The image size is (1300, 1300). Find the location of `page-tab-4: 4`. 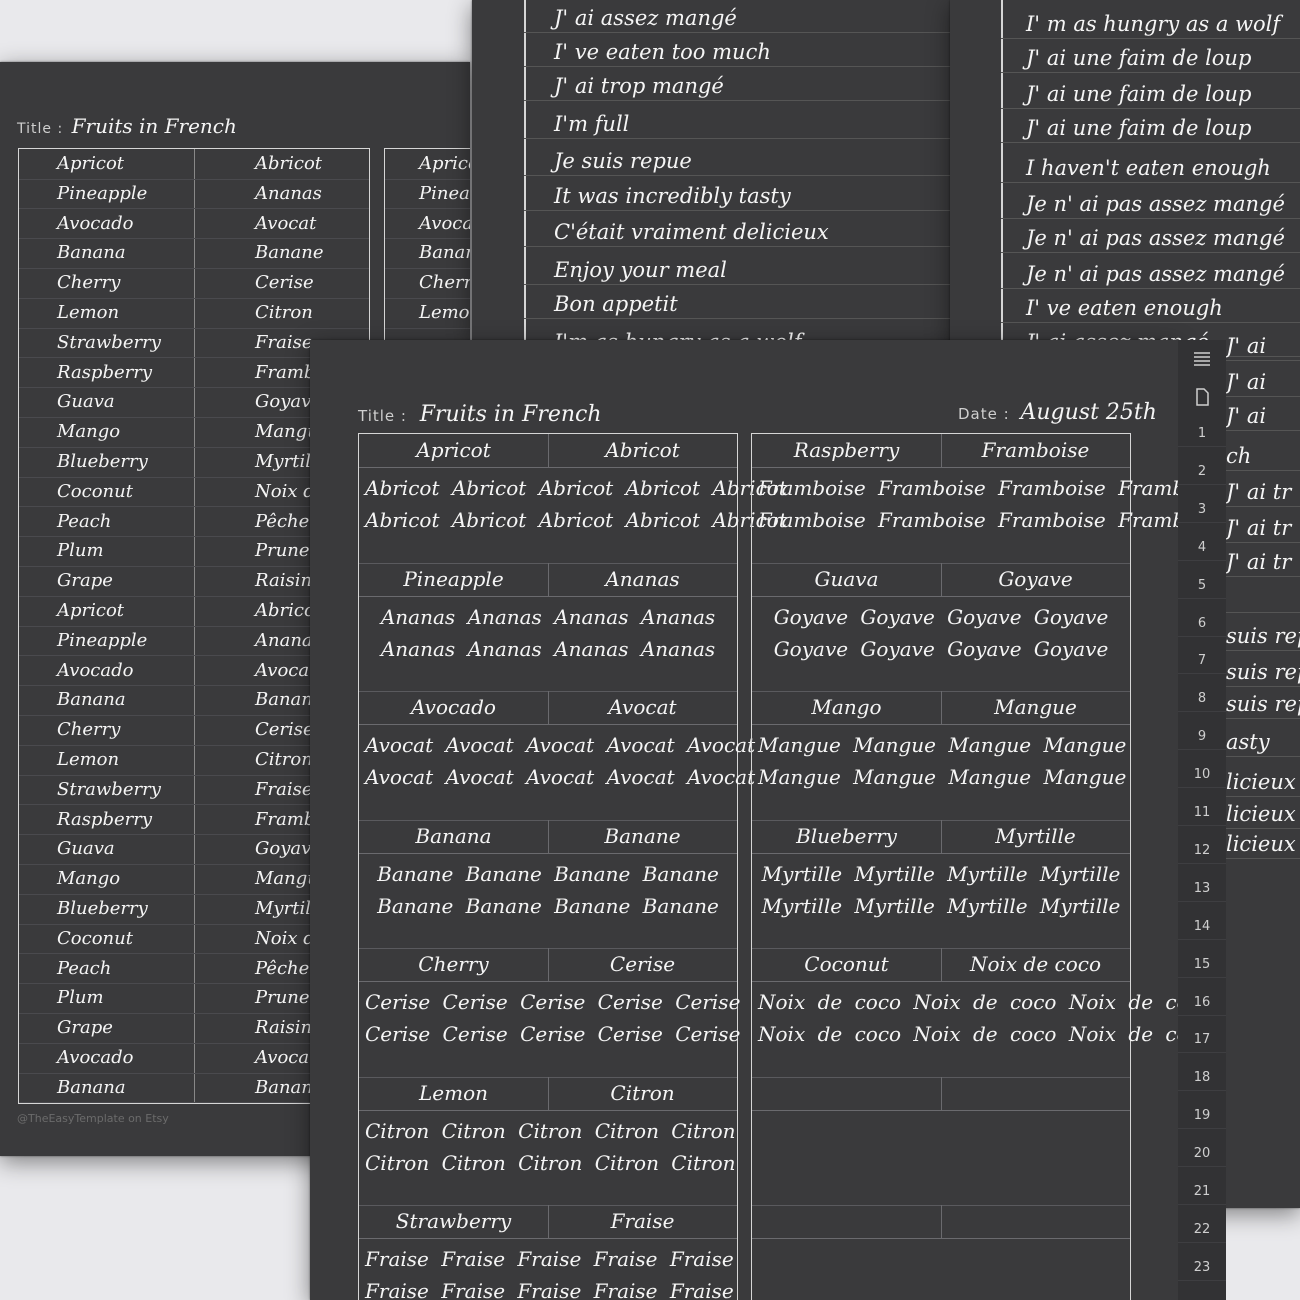

page-tab-4: 4 is located at coordinates (1202, 550).